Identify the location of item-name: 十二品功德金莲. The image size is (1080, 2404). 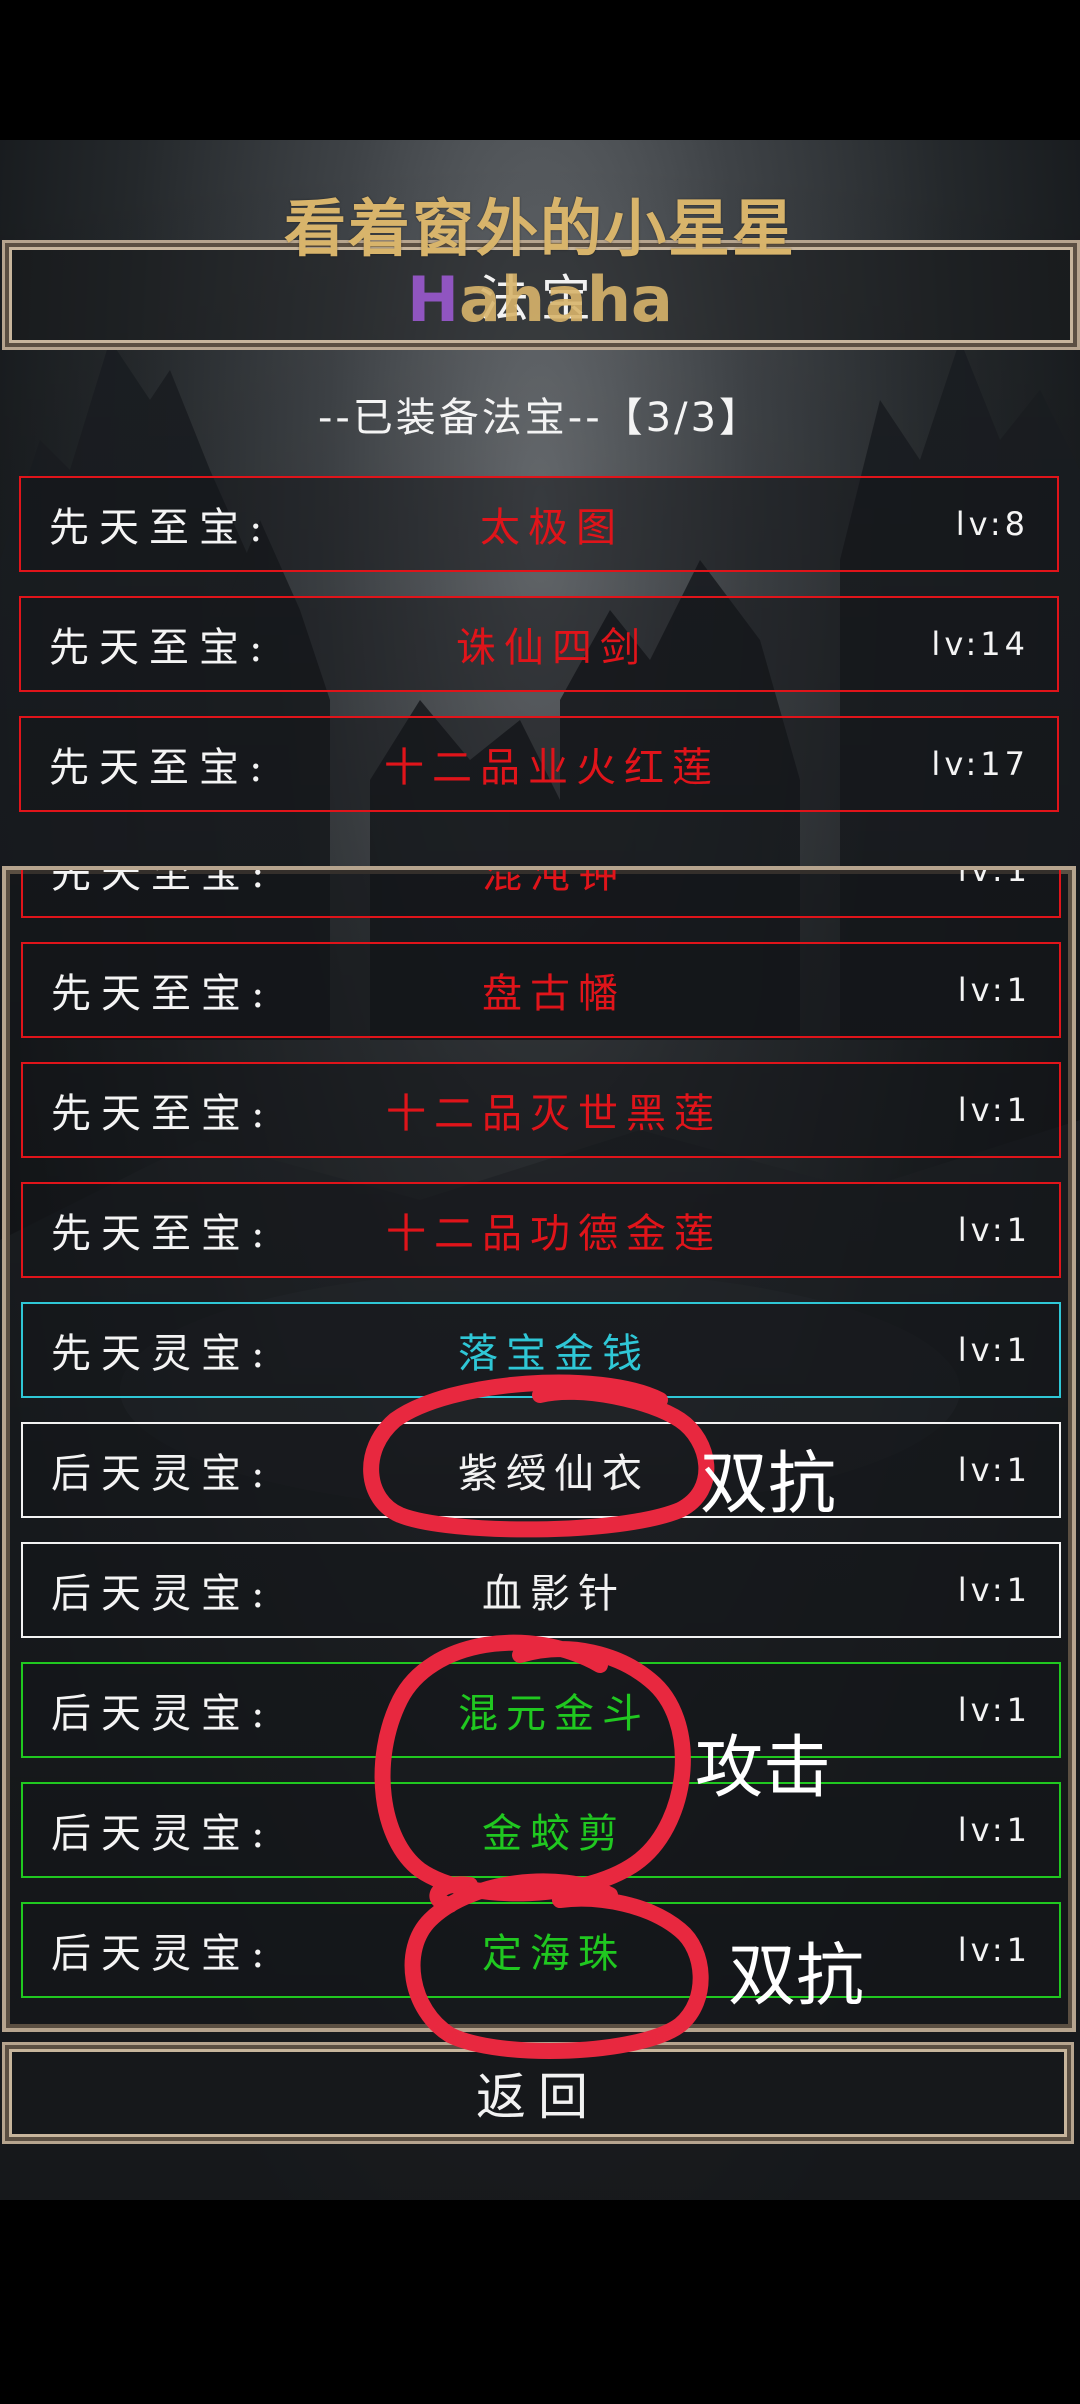
(554, 1234).